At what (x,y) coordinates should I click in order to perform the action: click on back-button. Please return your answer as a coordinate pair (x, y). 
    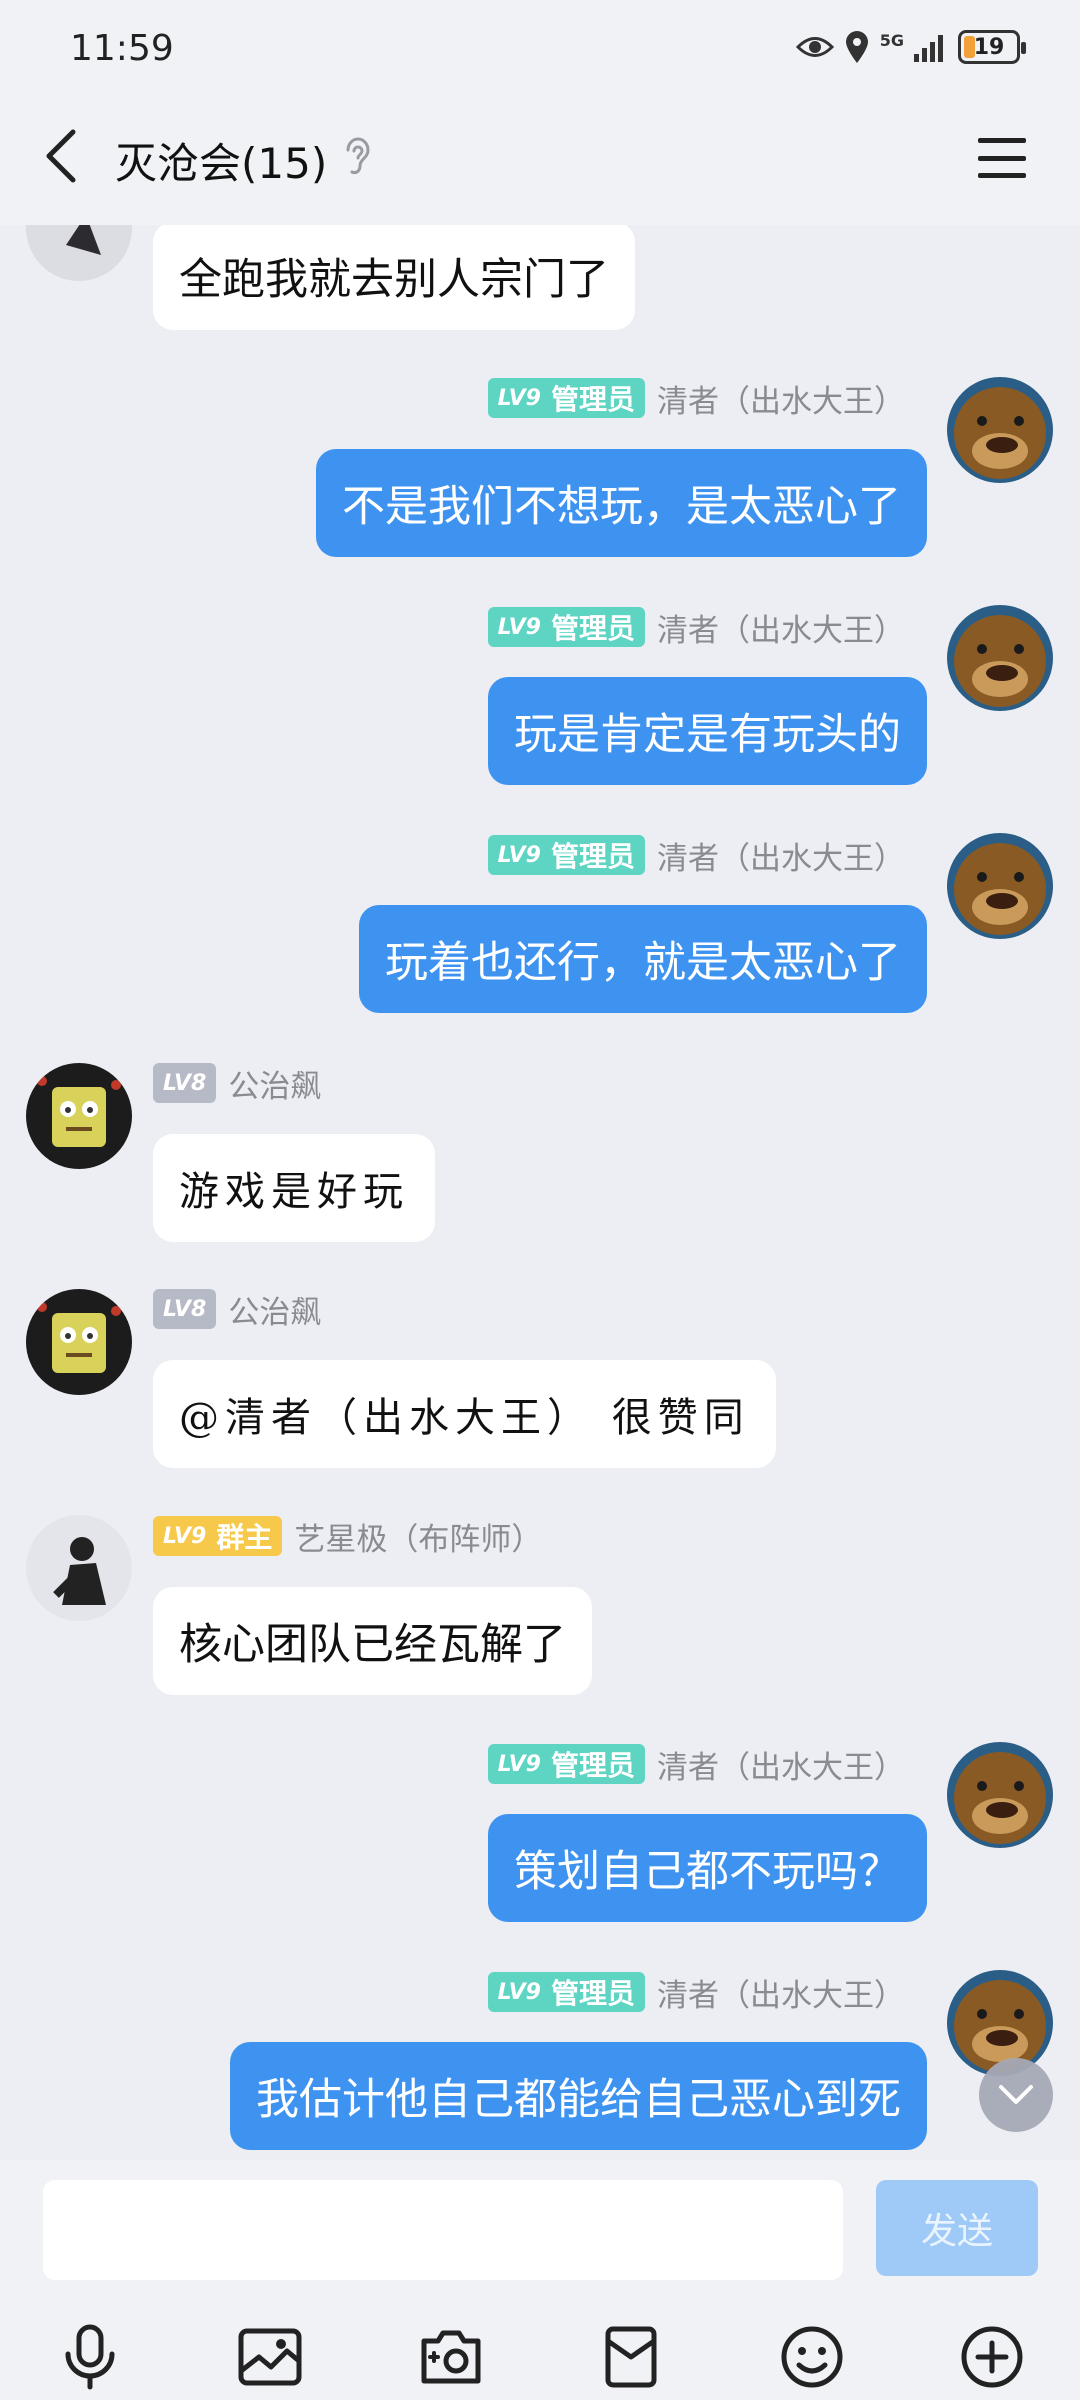
    Looking at the image, I should click on (60, 156).